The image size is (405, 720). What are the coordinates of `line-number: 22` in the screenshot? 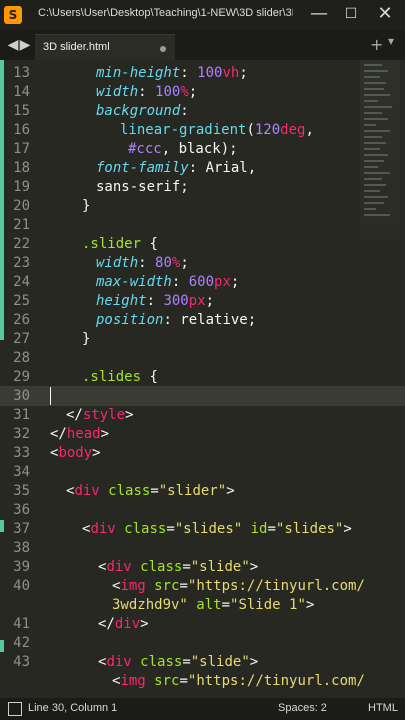 It's located at (21, 244).